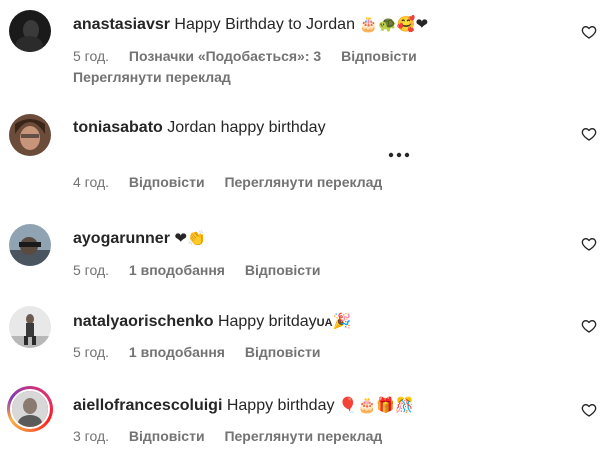  What do you see at coordinates (121, 238) in the screenshot?
I see `comment-username: ayogarunner` at bounding box center [121, 238].